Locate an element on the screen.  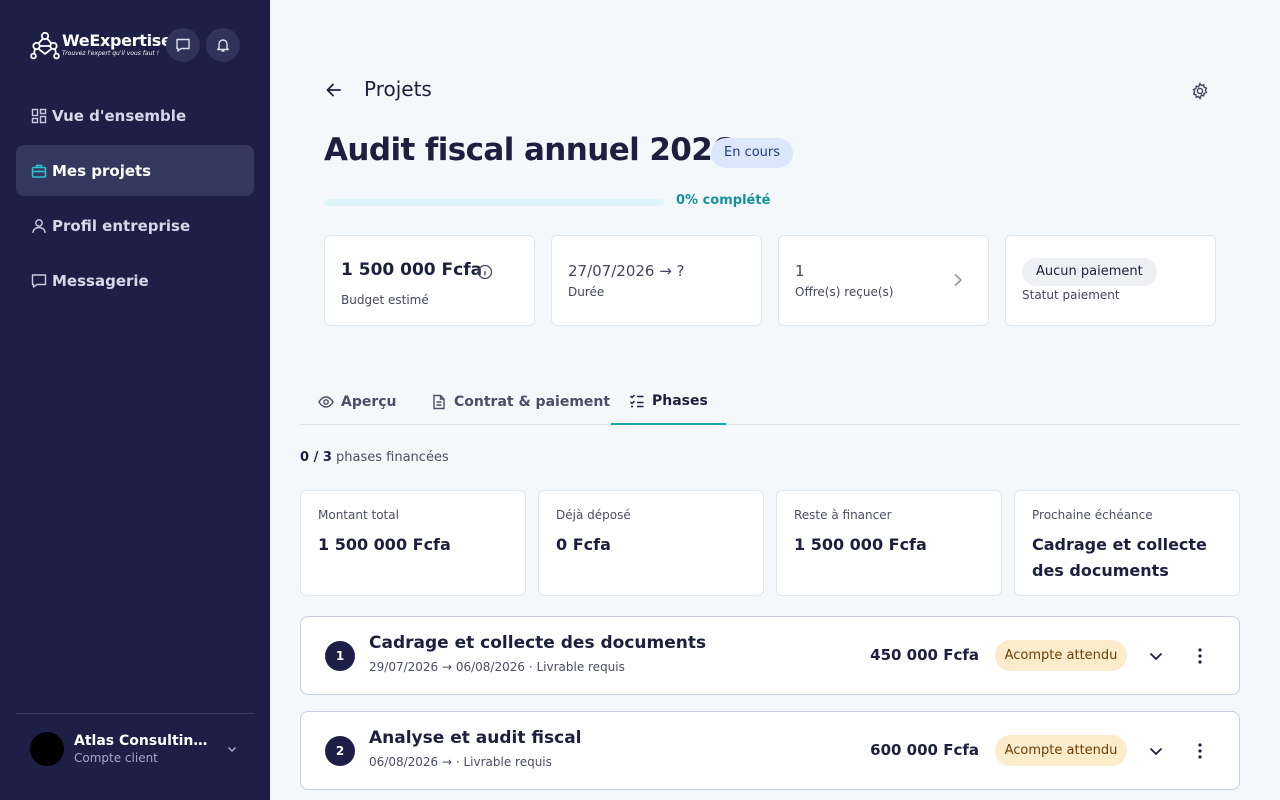
chevron-right-icon is located at coordinates (958, 280).